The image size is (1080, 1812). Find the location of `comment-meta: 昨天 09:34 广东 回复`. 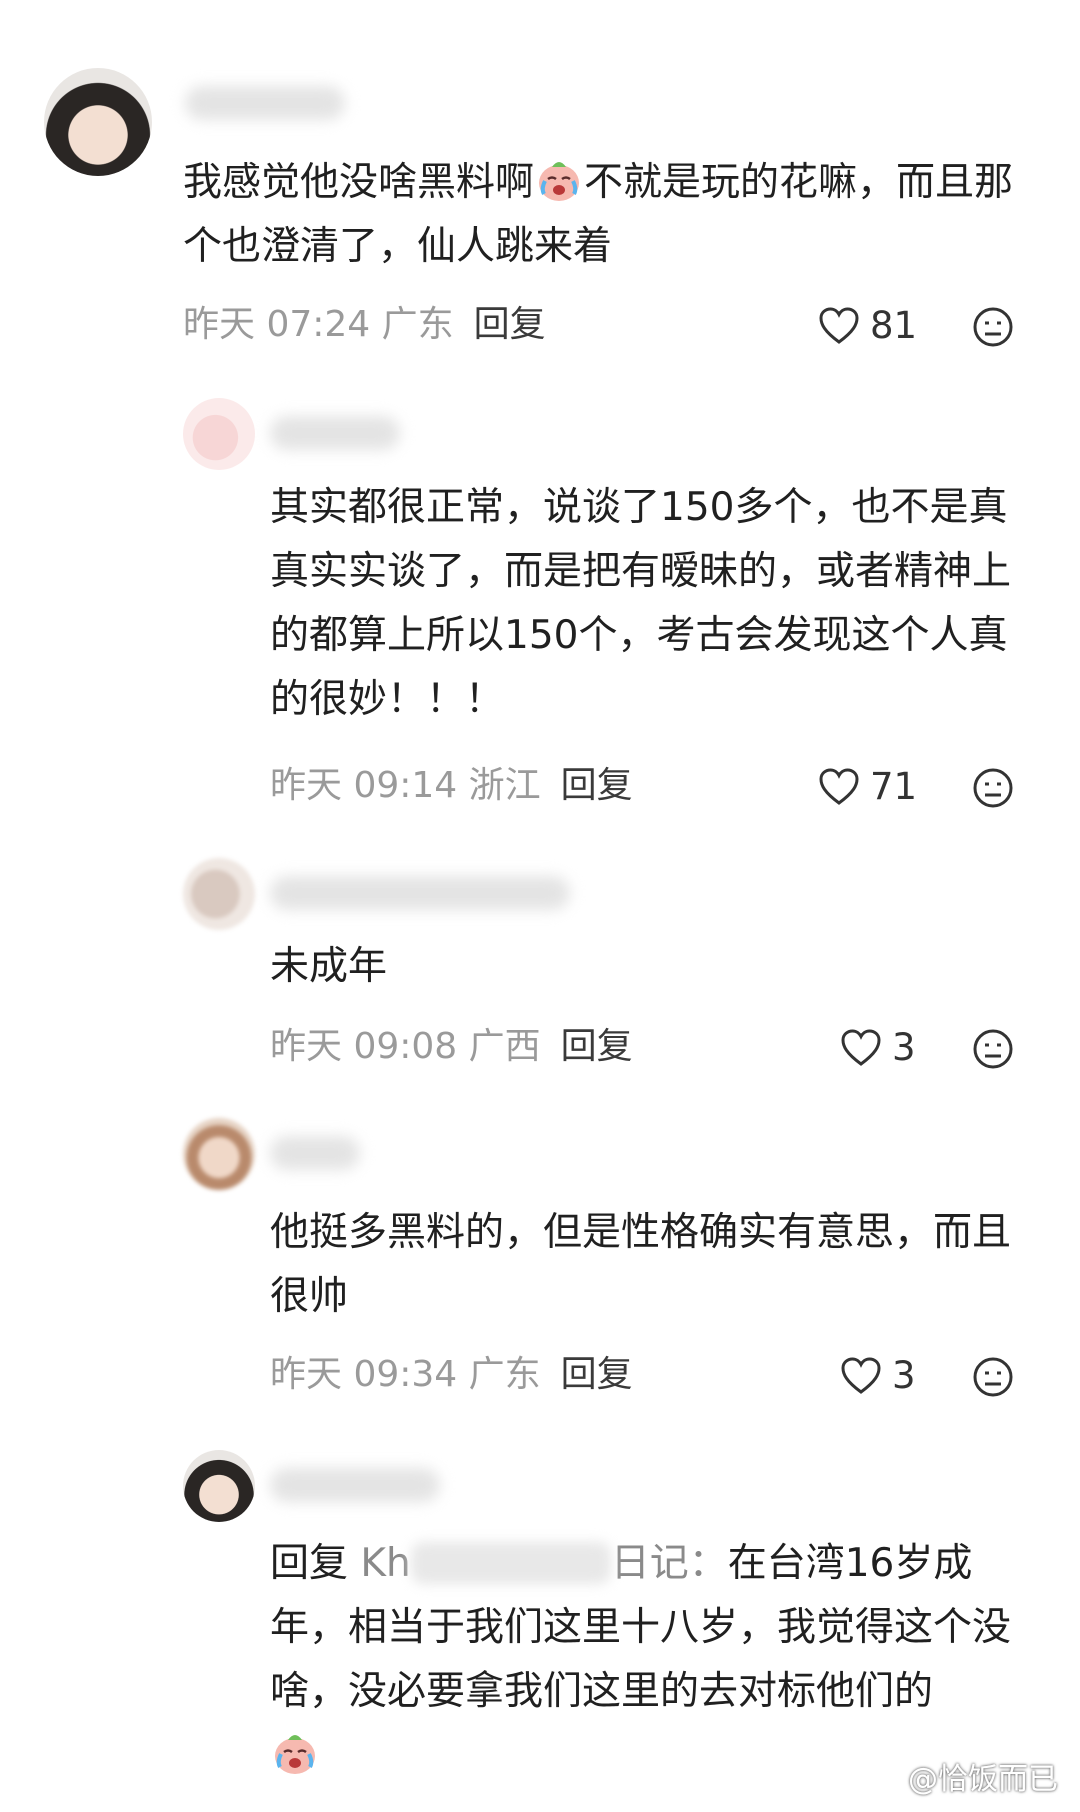

comment-meta: 昨天 09:34 广东 回复 is located at coordinates (451, 1374).